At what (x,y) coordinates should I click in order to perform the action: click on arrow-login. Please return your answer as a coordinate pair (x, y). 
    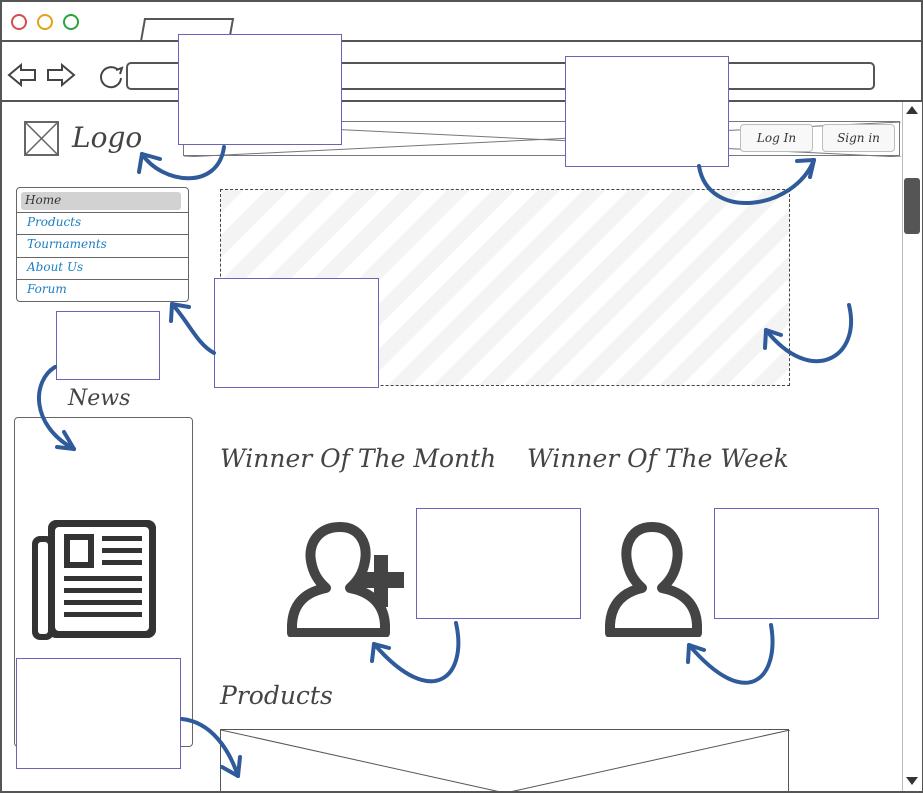
    Looking at the image, I should click on (756, 182).